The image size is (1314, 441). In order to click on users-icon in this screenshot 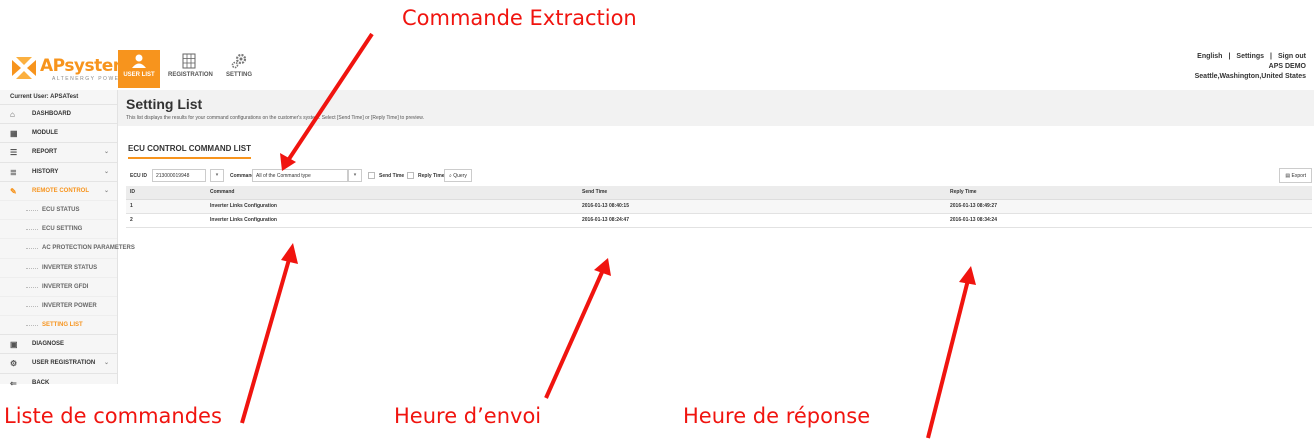, I will do `click(139, 61)`.